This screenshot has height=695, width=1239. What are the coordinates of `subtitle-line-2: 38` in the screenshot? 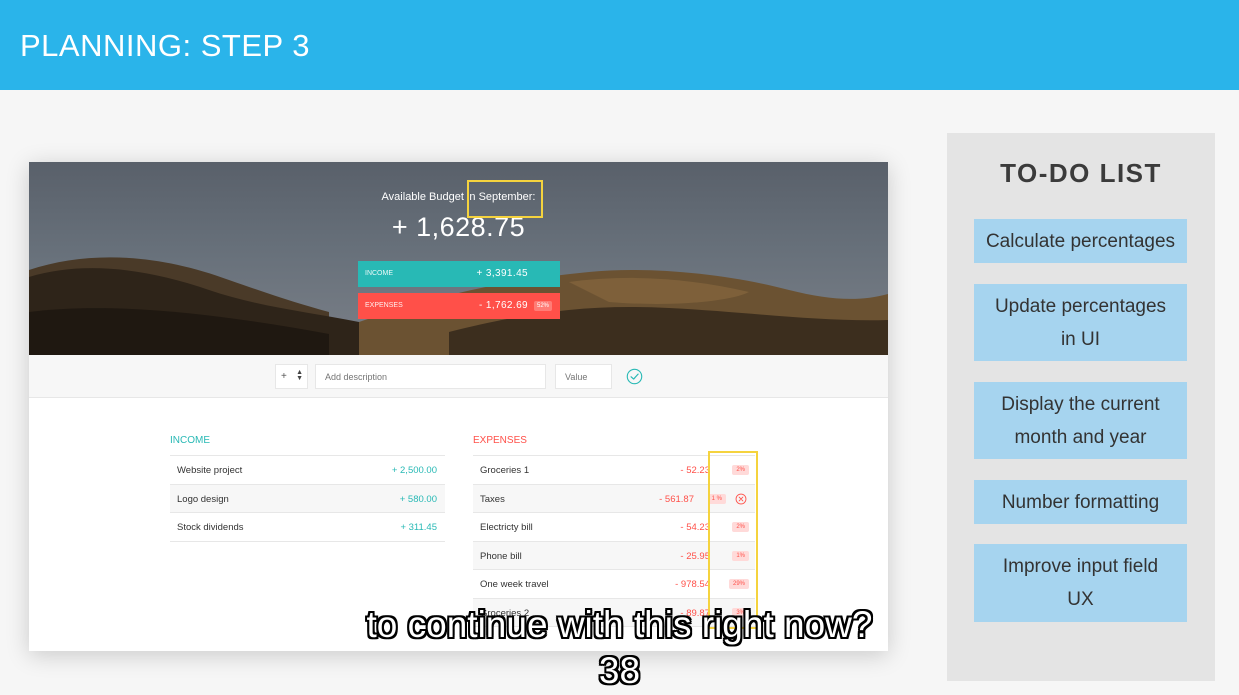 It's located at (619, 670).